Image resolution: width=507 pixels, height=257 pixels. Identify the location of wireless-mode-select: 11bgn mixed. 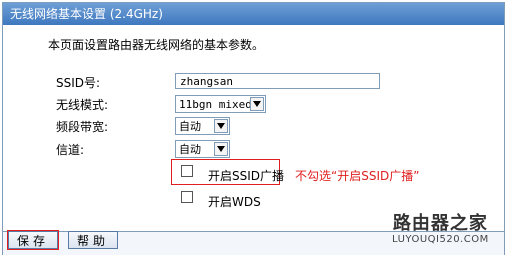
(220, 104).